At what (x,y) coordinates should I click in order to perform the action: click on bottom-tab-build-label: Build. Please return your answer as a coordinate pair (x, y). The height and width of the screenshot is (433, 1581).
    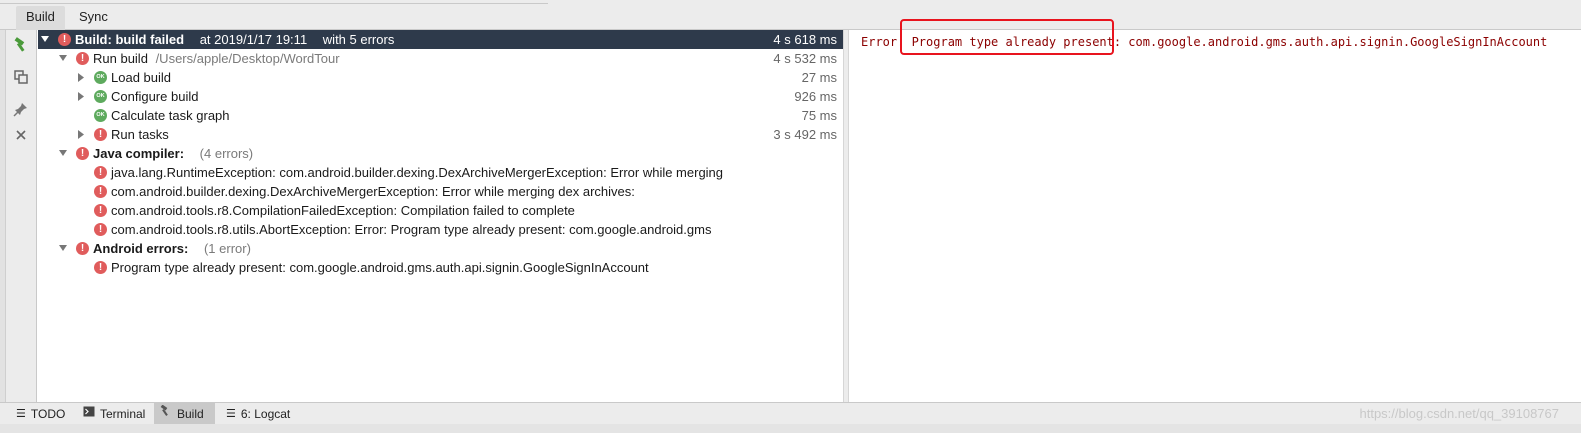
    Looking at the image, I should click on (190, 414).